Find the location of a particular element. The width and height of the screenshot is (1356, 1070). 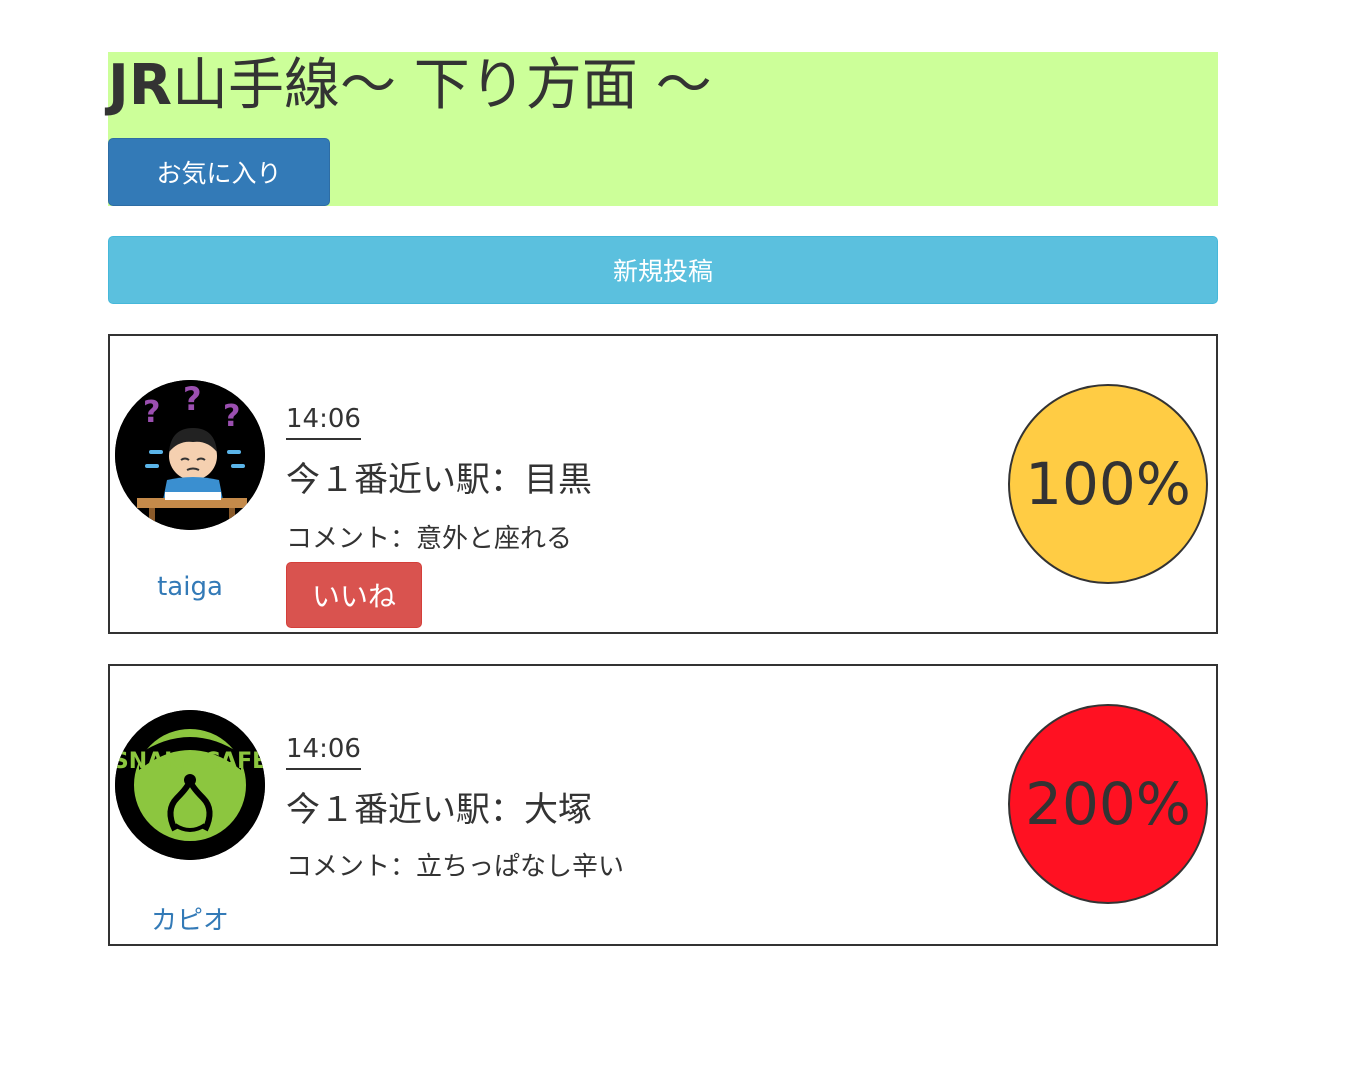

line-header: JR山手線〜 下り方面 〜 お気に入り is located at coordinates (663, 129).